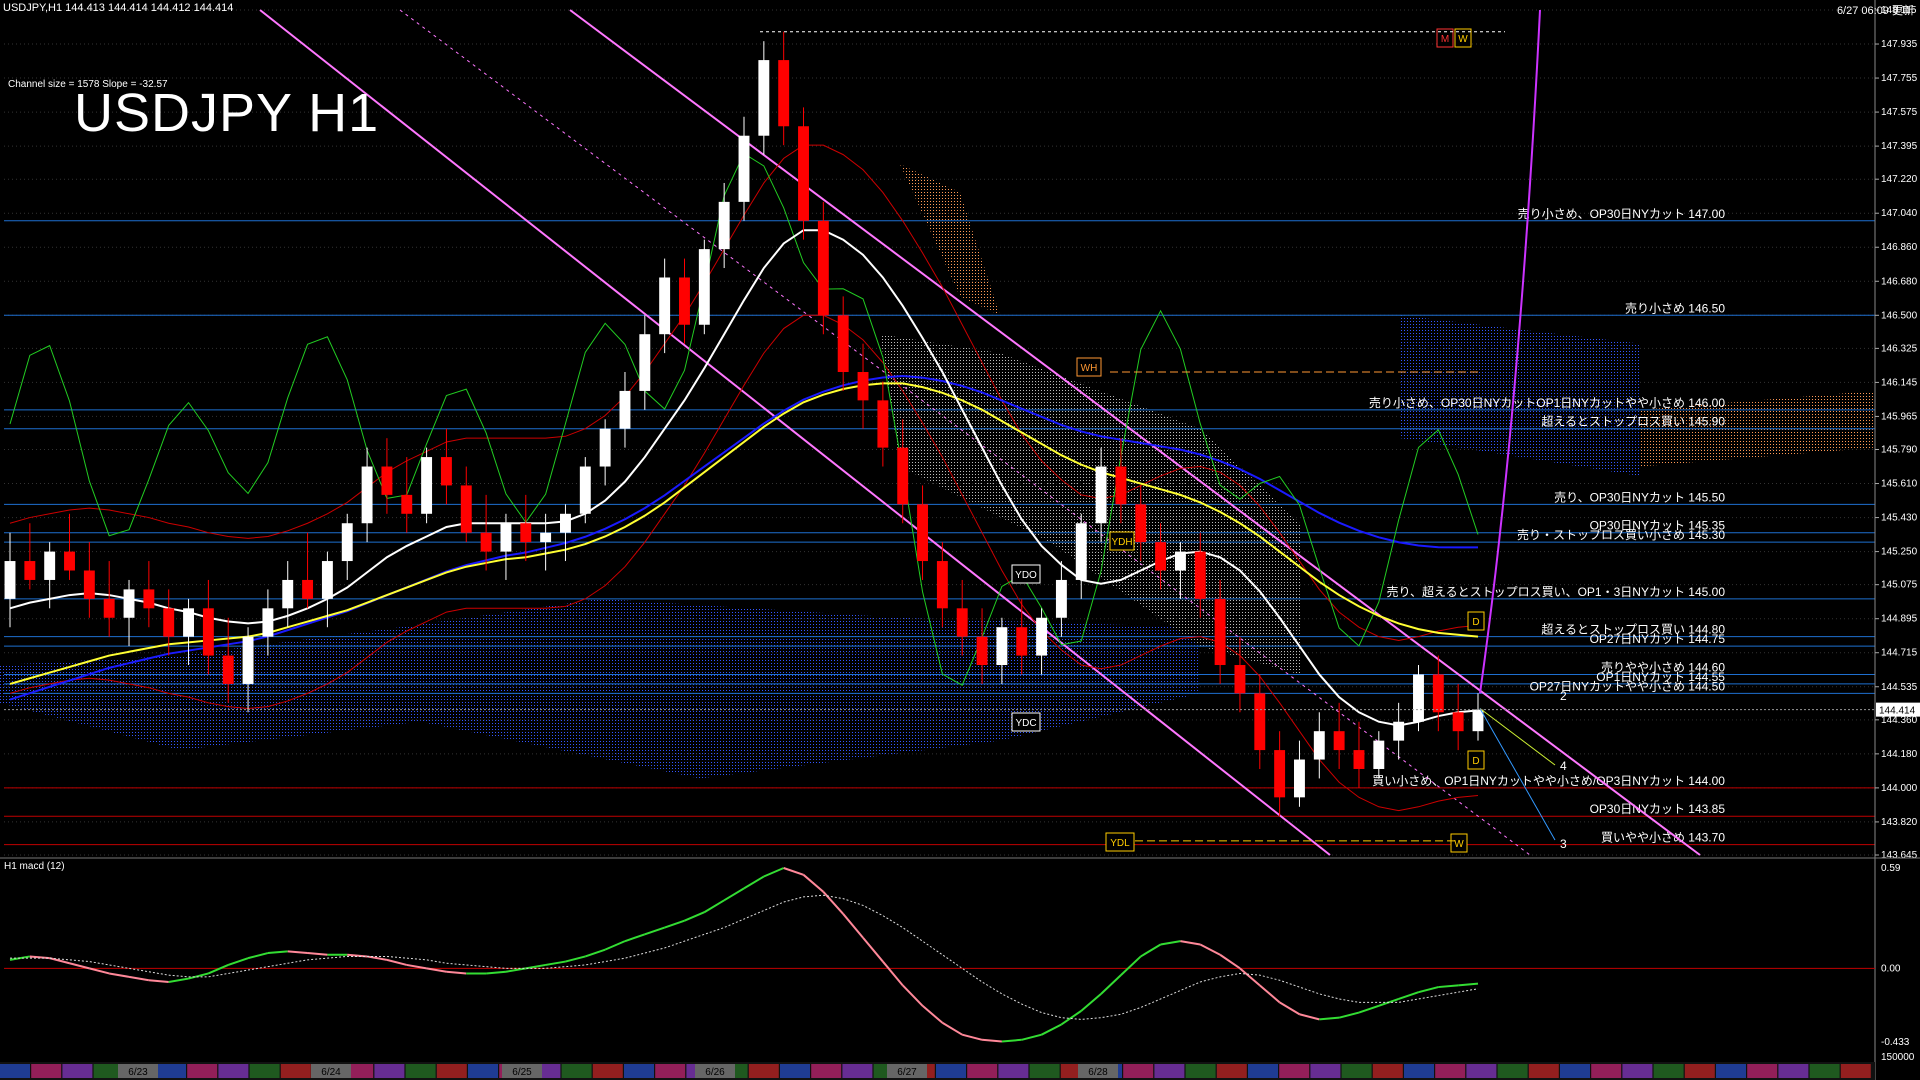 The image size is (1920, 1080). I want to click on level-label: 売り、超えるとストップロス買い、OP1・3日NYカット 145.00, so click(1555, 591).